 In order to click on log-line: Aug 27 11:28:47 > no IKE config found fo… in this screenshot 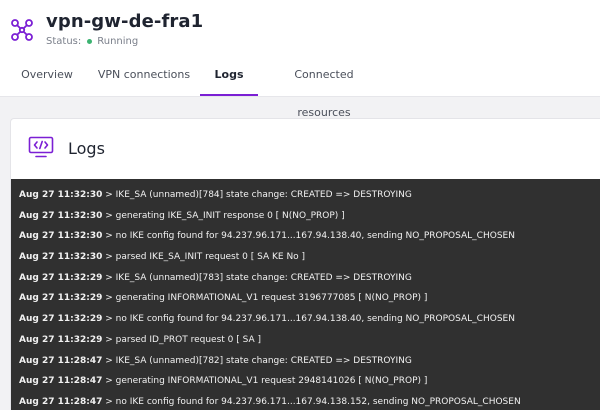, I will do `click(305, 401)`.